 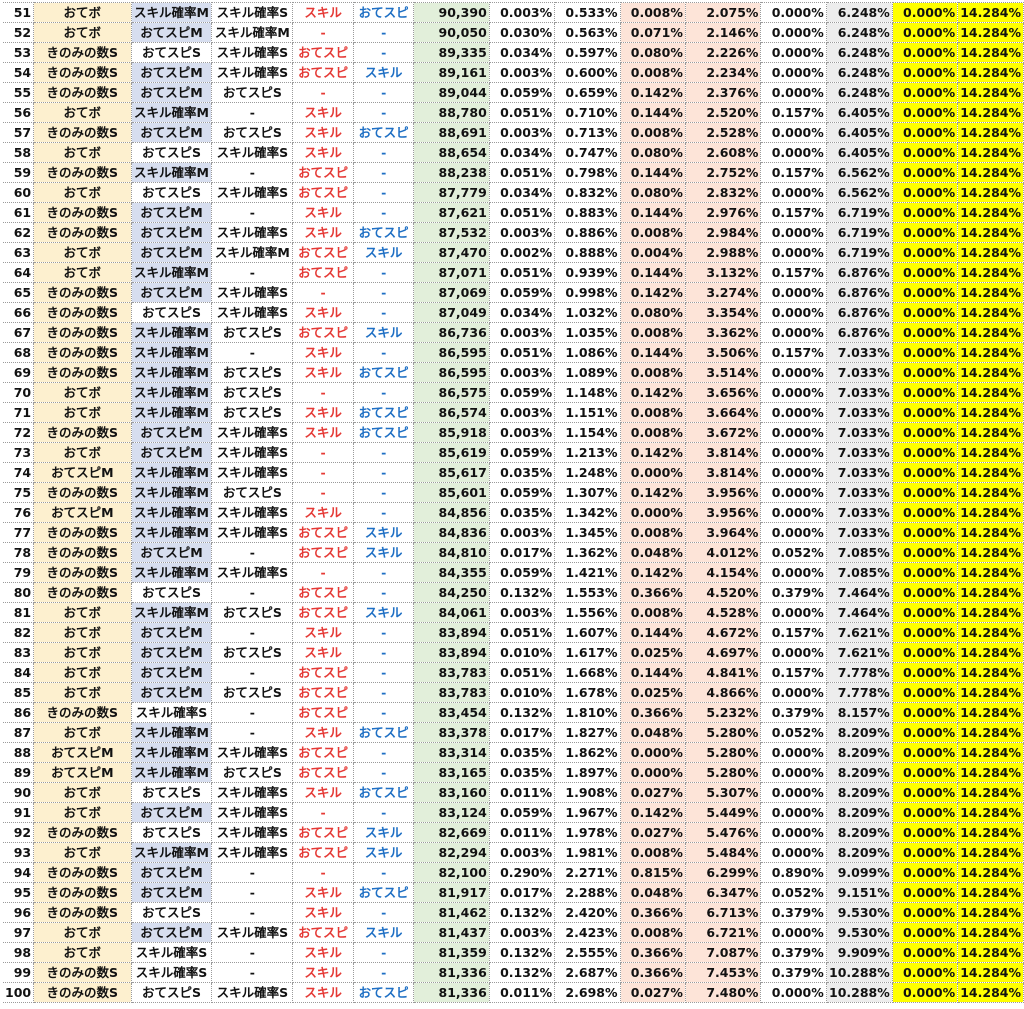 What do you see at coordinates (19, 652) in the screenshot?
I see `row-number-cell: 83` at bounding box center [19, 652].